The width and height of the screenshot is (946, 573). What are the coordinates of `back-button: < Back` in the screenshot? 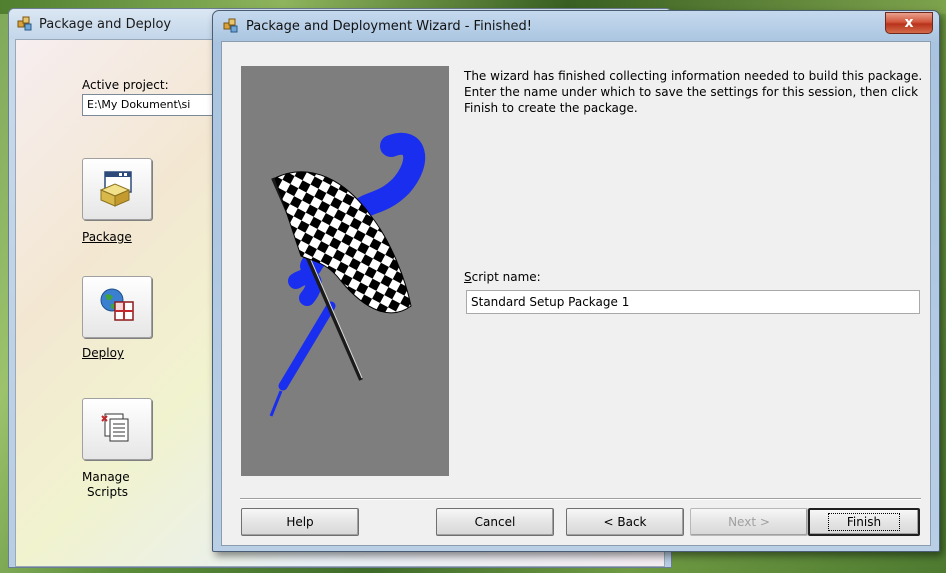 It's located at (625, 522).